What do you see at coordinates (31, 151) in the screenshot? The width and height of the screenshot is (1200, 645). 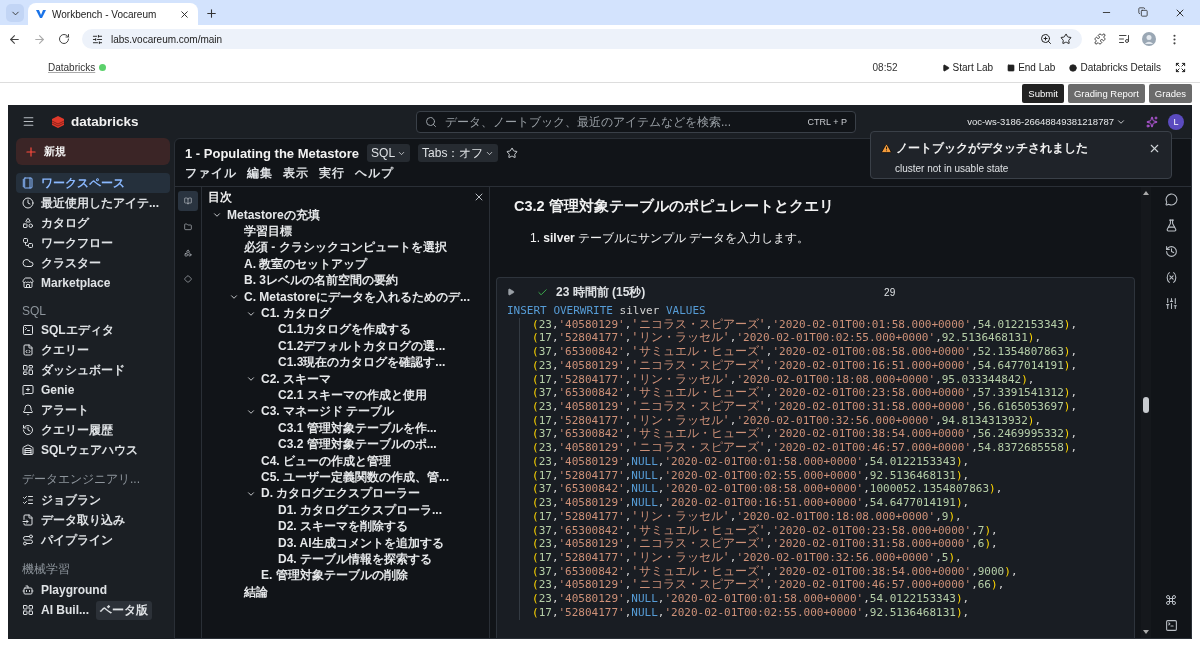 I see `plus-icon` at bounding box center [31, 151].